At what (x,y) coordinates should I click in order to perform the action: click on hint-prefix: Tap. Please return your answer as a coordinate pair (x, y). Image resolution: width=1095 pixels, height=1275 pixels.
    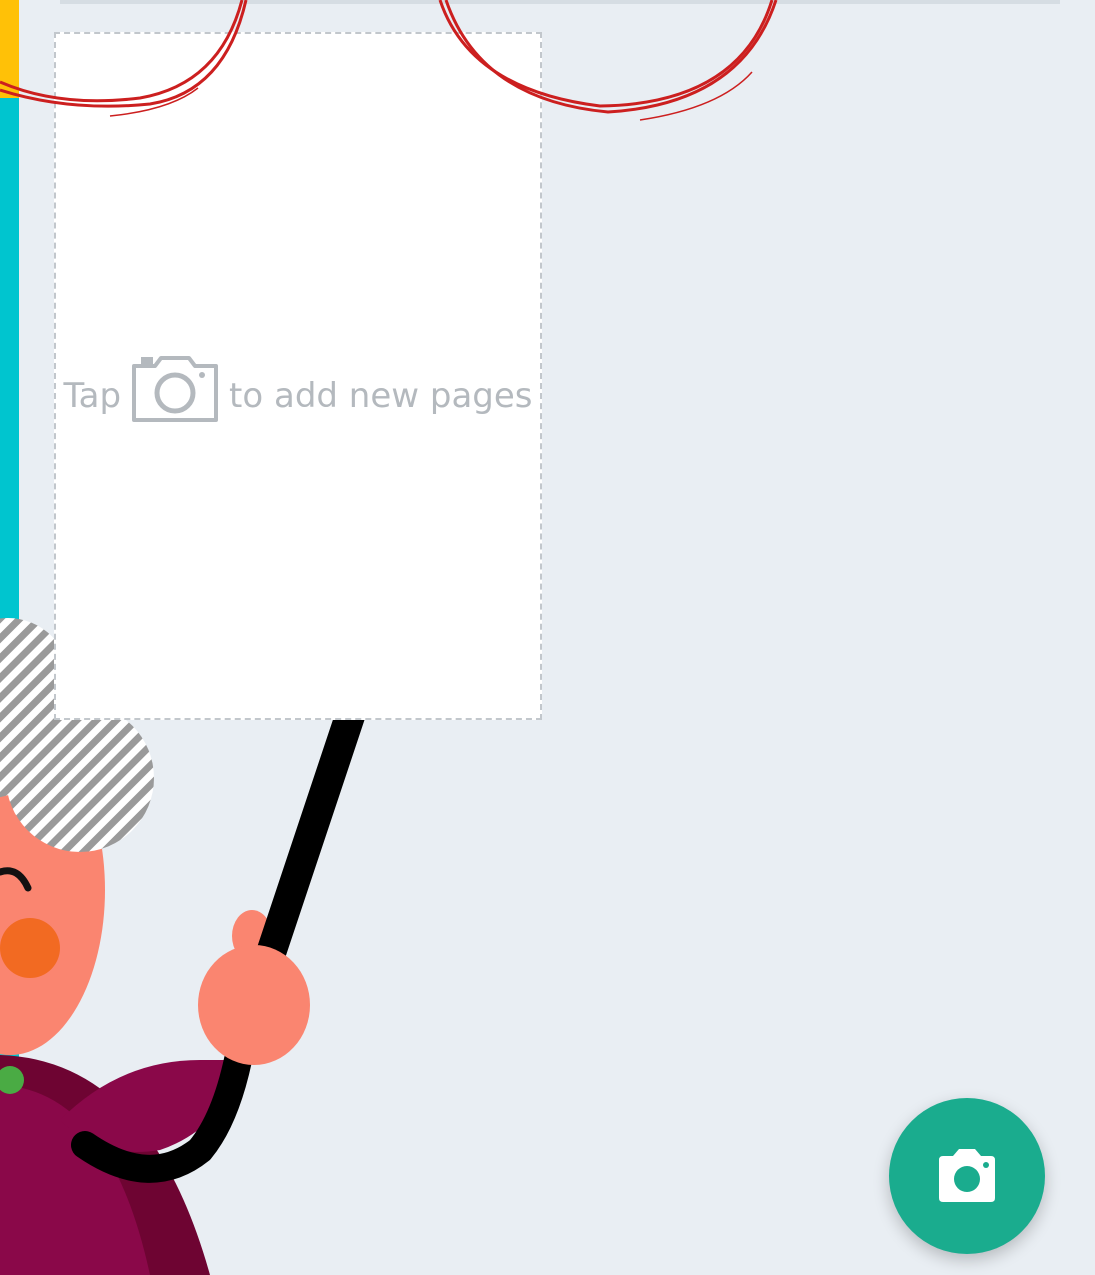
    Looking at the image, I should click on (92, 396).